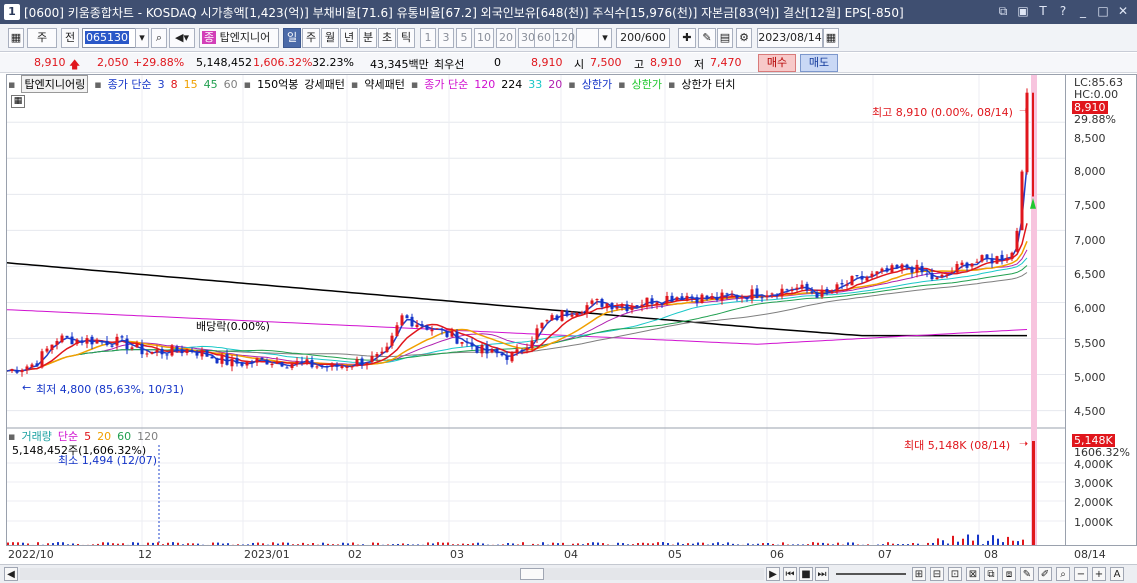  I want to click on layout-icon: ▦, so click(16, 38).